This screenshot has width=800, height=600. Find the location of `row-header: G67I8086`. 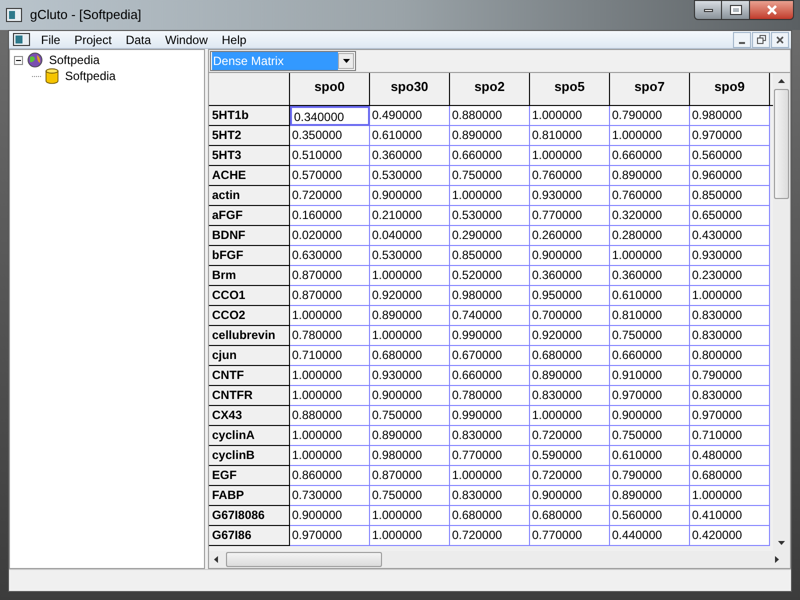

row-header: G67I8086 is located at coordinates (249, 516).